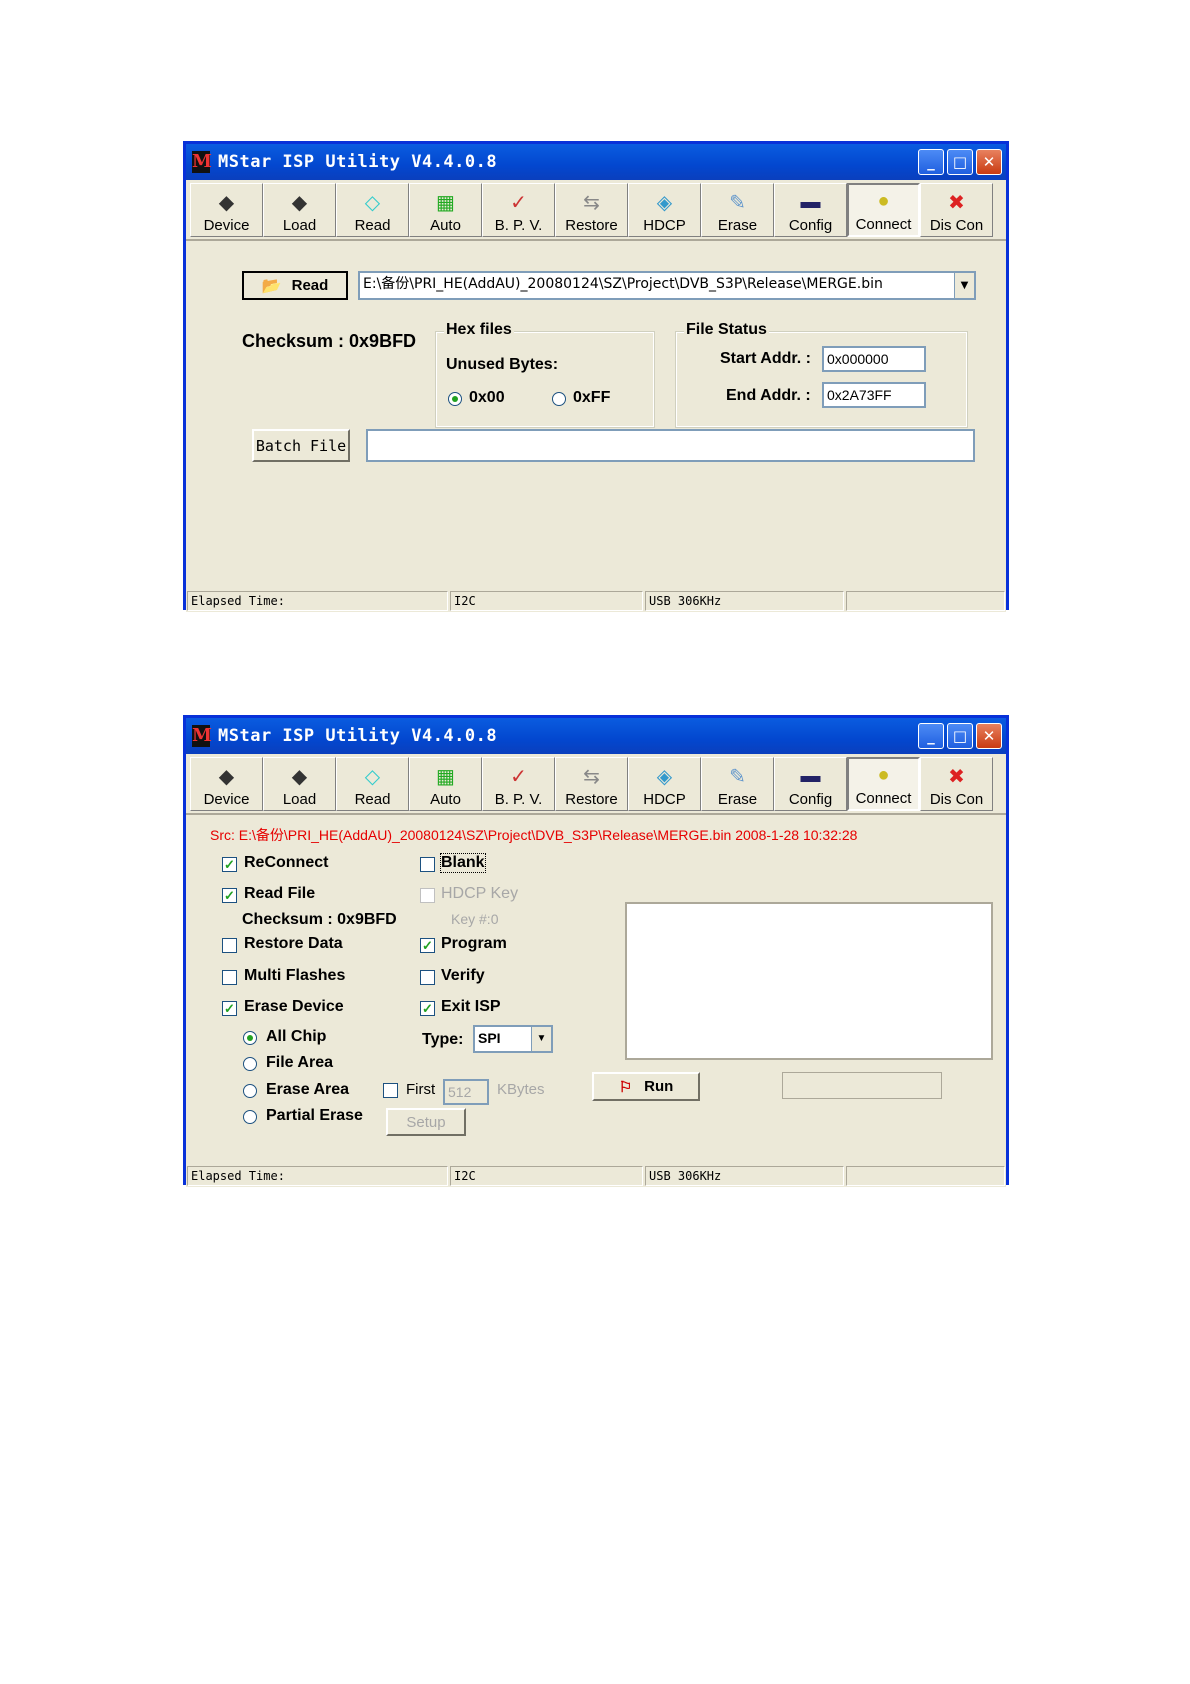  Describe the element at coordinates (293, 943) in the screenshot. I see `restore-data-label: Restore Data` at that location.